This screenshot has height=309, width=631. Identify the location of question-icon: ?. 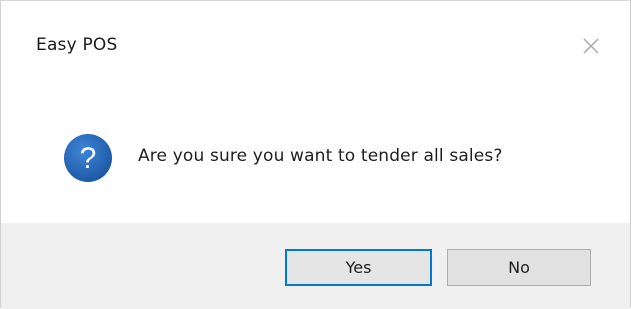
(88, 158).